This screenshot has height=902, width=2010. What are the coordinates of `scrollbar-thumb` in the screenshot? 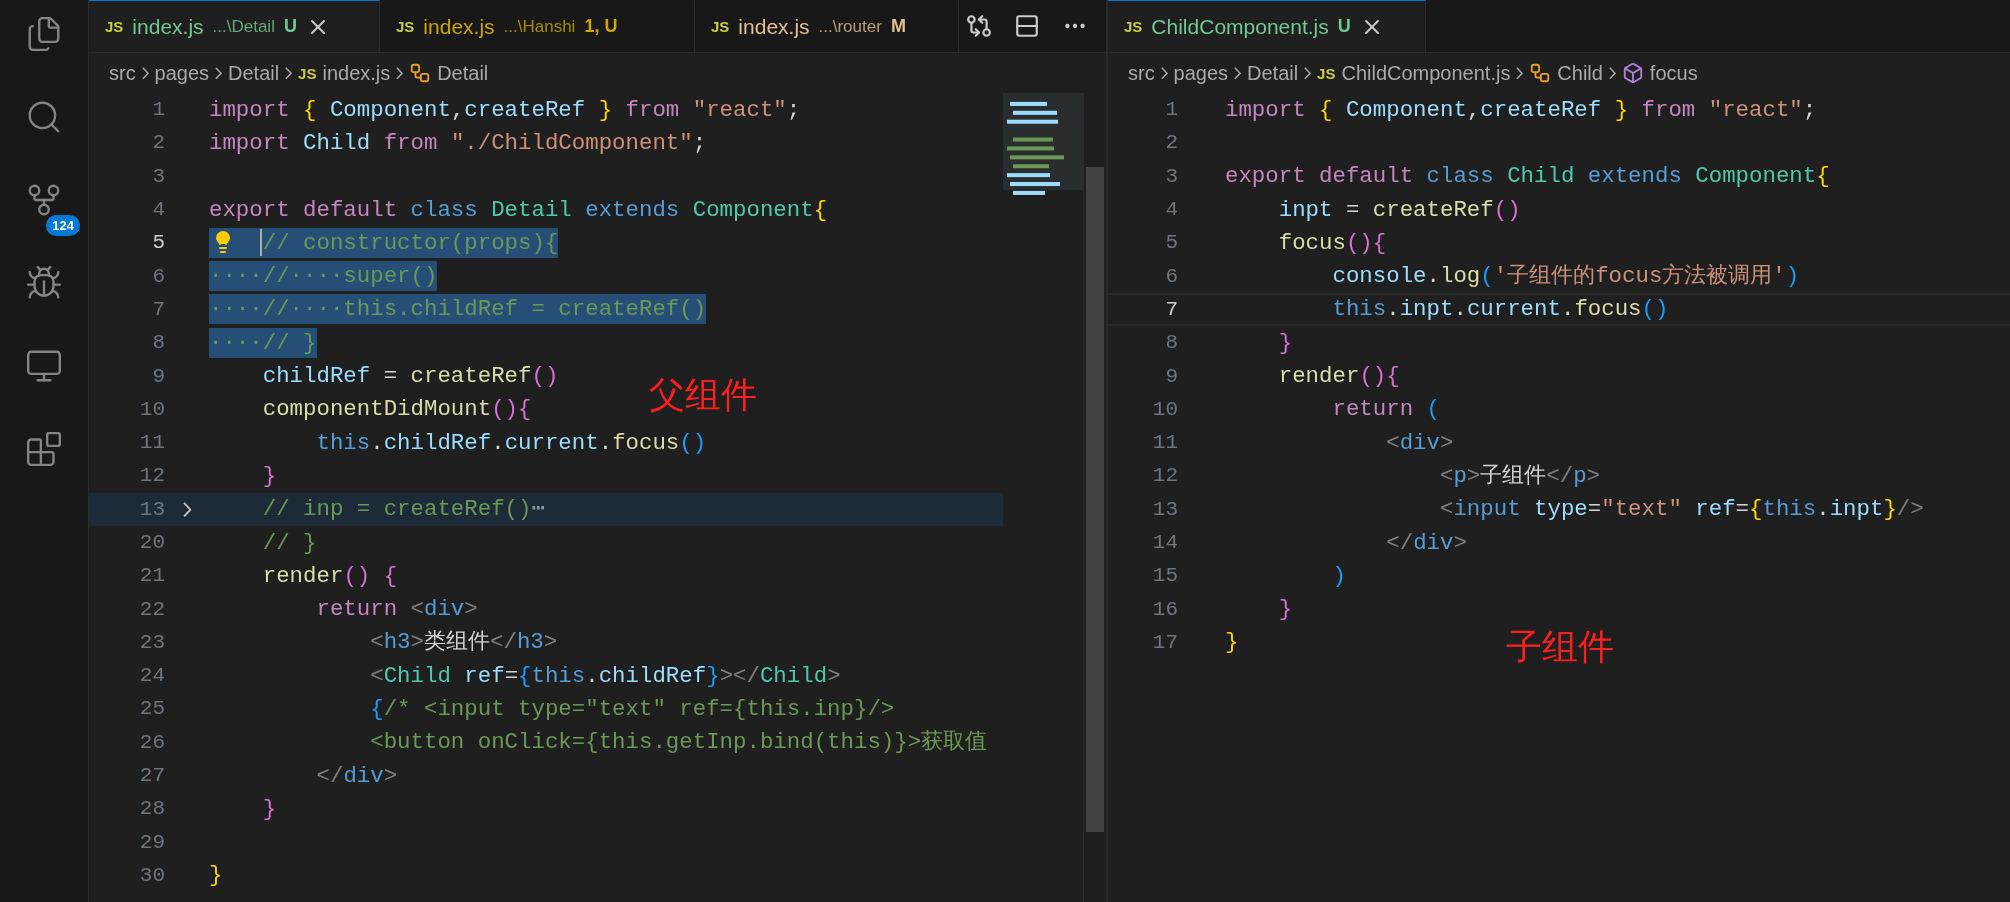 It's located at (1095, 499).